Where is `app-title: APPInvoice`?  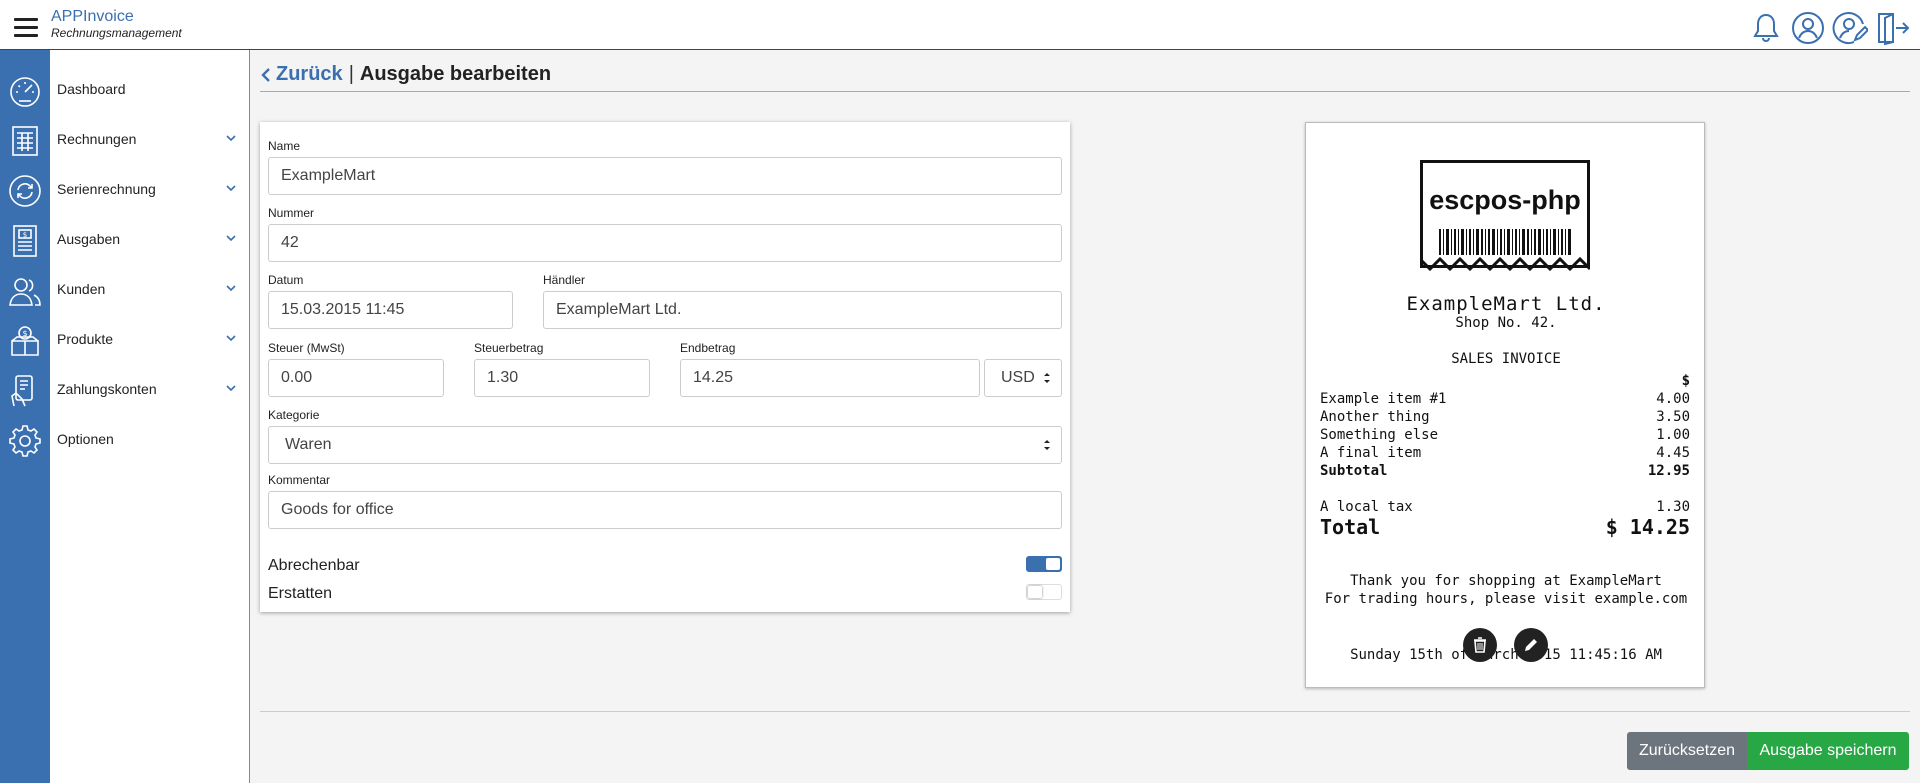 app-title: APPInvoice is located at coordinates (92, 16).